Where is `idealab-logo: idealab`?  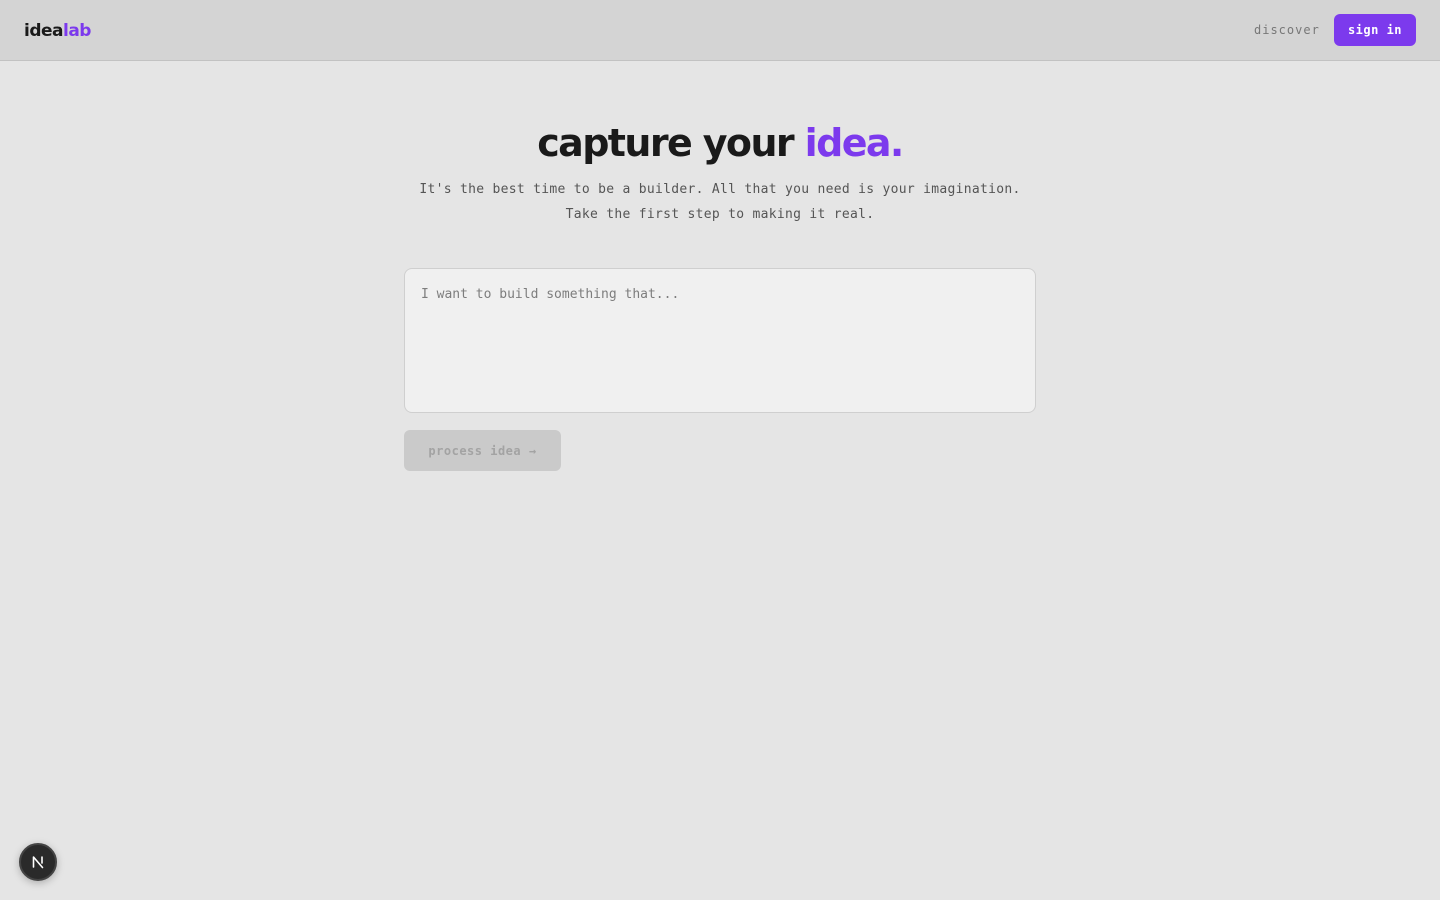 idealab-logo: idealab is located at coordinates (57, 31).